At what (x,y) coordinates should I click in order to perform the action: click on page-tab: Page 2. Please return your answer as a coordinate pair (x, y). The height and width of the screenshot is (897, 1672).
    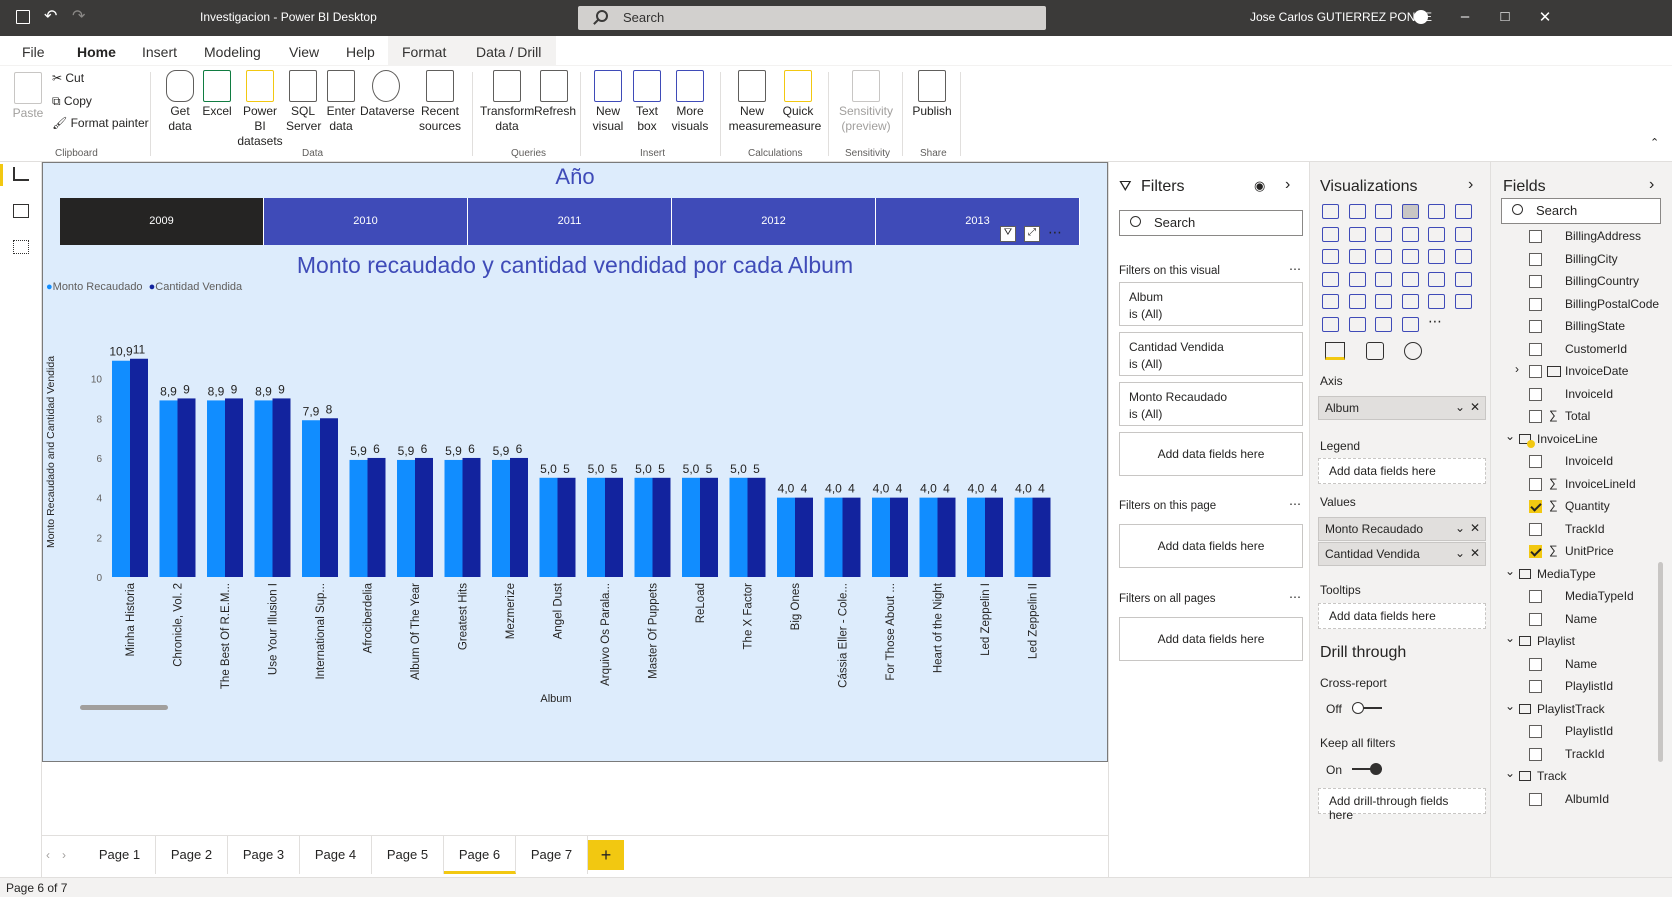
    Looking at the image, I should click on (192, 855).